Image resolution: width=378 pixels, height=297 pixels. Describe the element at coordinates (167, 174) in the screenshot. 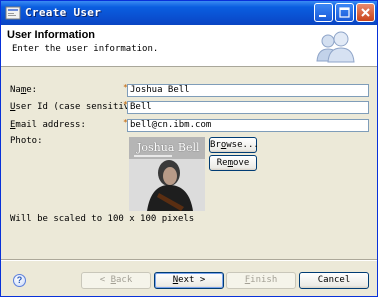

I see `user-photo: Joshua Bell` at that location.